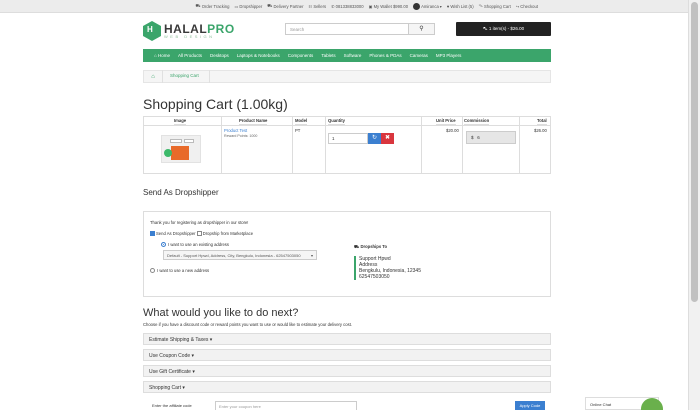  Describe the element at coordinates (419, 55) in the screenshot. I see `nav-item-cameras: Cameras` at that location.